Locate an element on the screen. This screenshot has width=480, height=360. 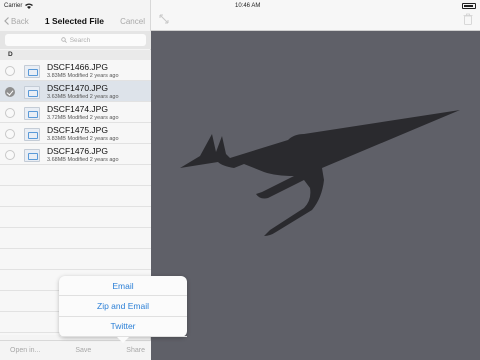
fullscreen-icon is located at coordinates (164, 19).